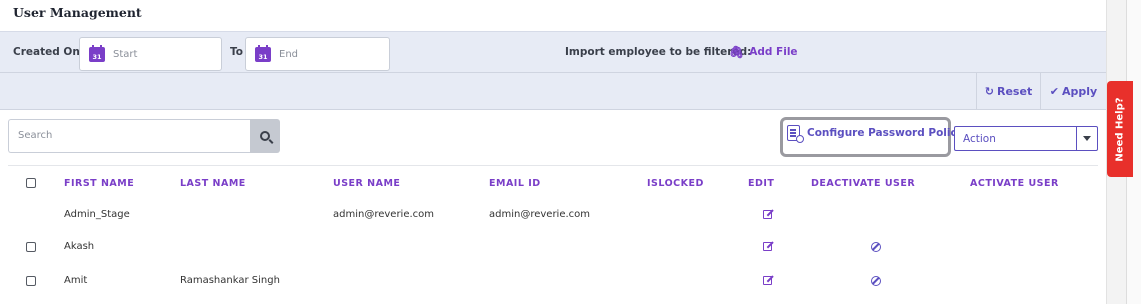 Image resolution: width=1141 pixels, height=304 pixels. What do you see at coordinates (863, 183) in the screenshot?
I see `header-deactivate-user: DEACTIVATE USER` at bounding box center [863, 183].